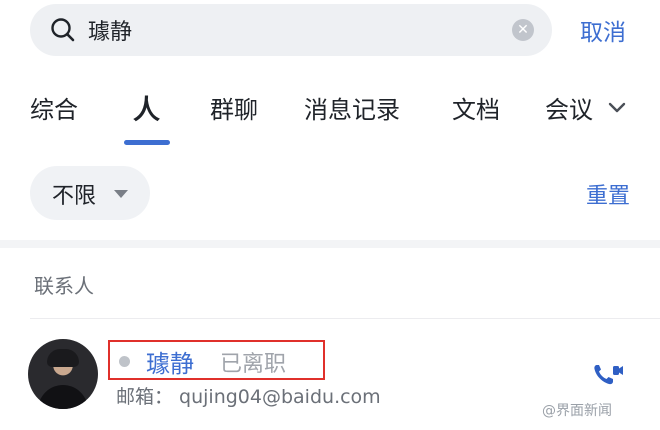 This screenshot has height=430, width=660. I want to click on tab-meetings: 会议, so click(571, 107).